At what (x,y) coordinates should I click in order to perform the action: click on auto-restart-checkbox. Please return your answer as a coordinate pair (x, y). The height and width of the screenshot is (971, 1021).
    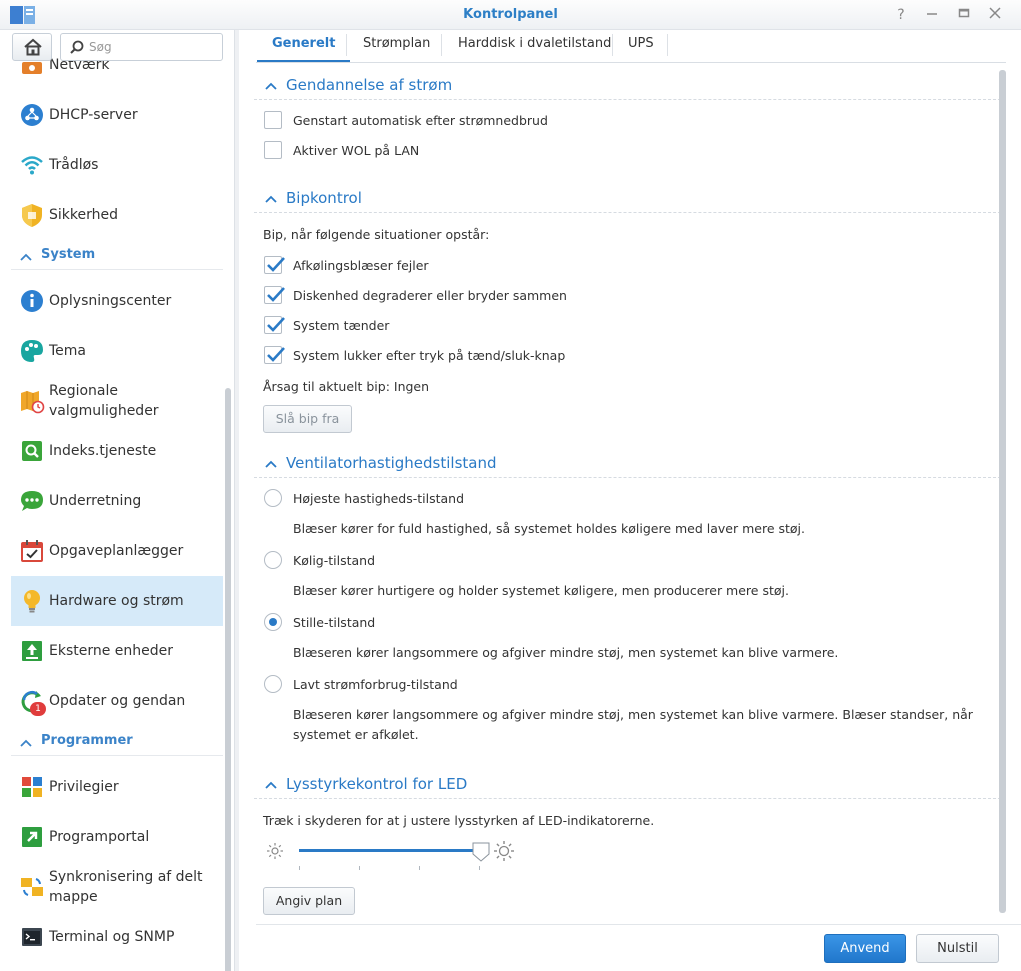
    Looking at the image, I should click on (273, 120).